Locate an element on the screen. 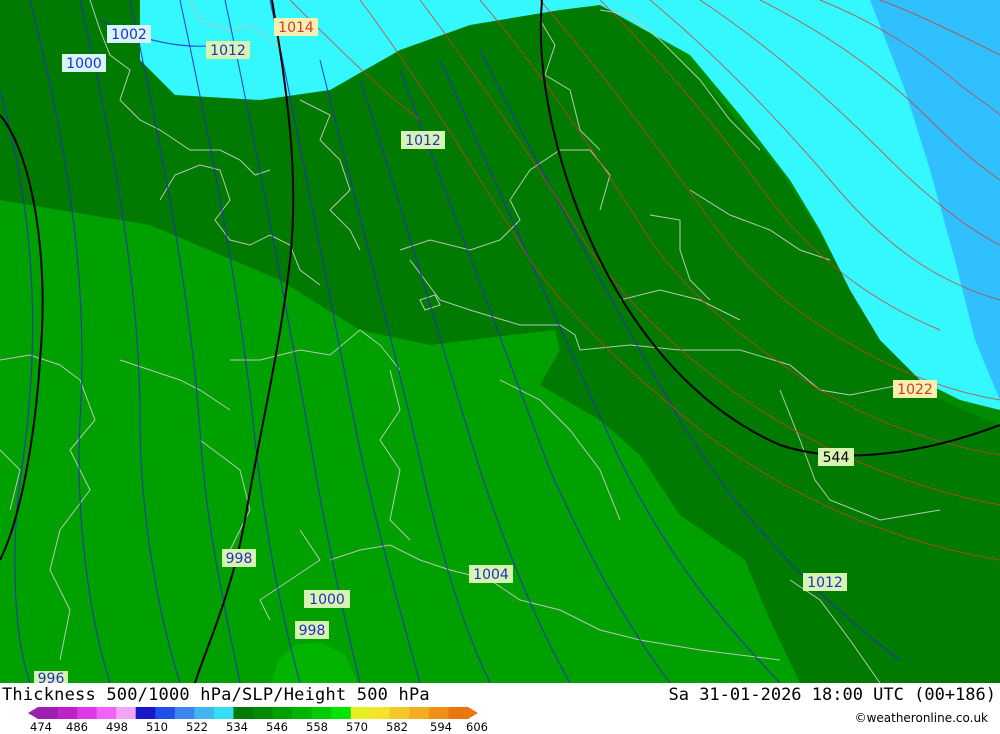  scale-tick-label: 582 is located at coordinates (397, 727).